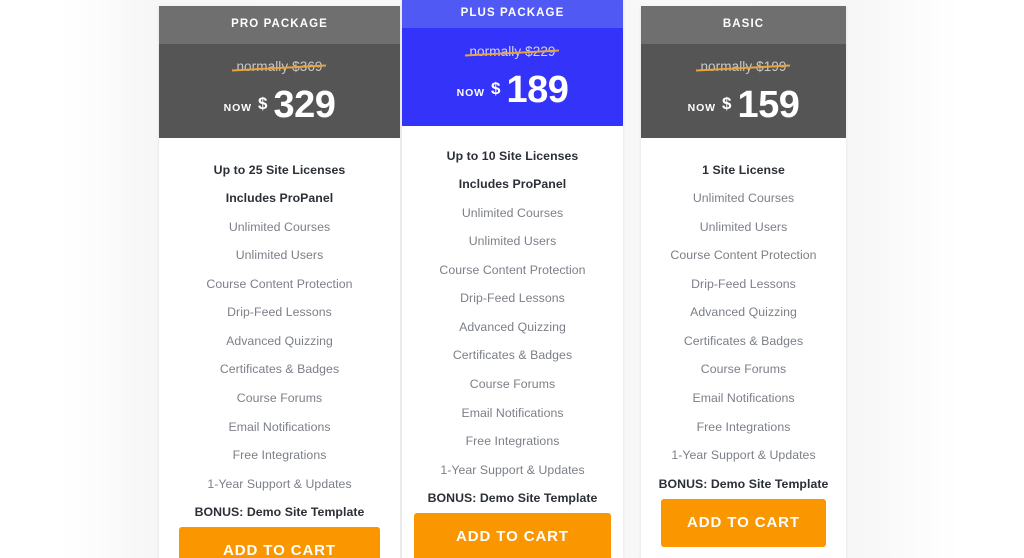  I want to click on card-footer-plus: ADD TO CART30-Day Money Back Guarantee., so click(512, 535).